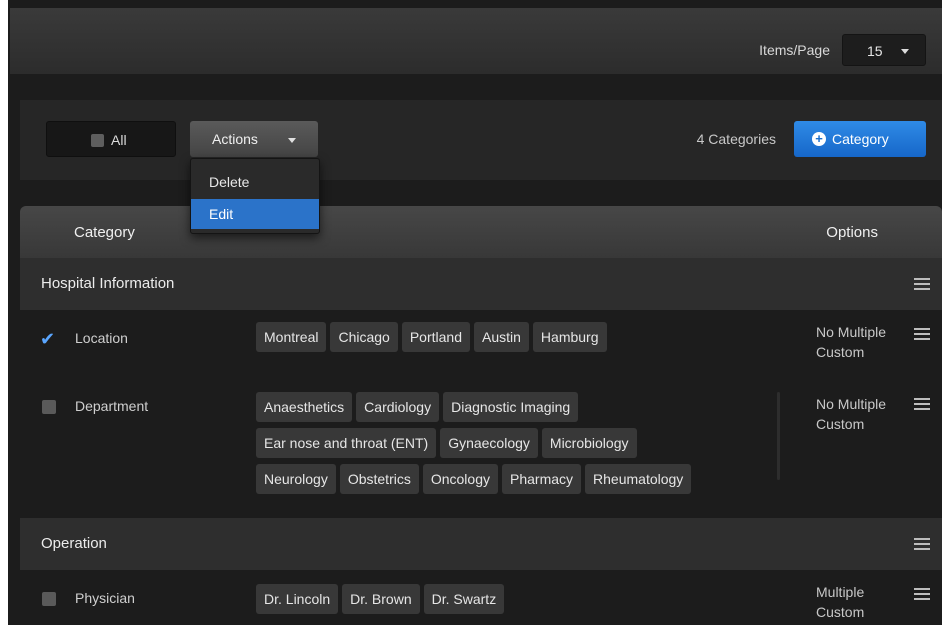 Image resolution: width=942 pixels, height=625 pixels. Describe the element at coordinates (481, 232) in the screenshot. I see `table-header: Category Options` at that location.